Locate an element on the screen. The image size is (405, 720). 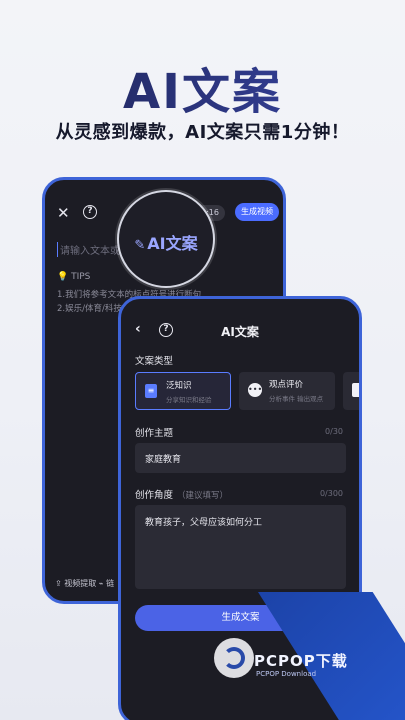
angle-textarea: 教育孩子，父母应该如何分工 is located at coordinates (240, 547).